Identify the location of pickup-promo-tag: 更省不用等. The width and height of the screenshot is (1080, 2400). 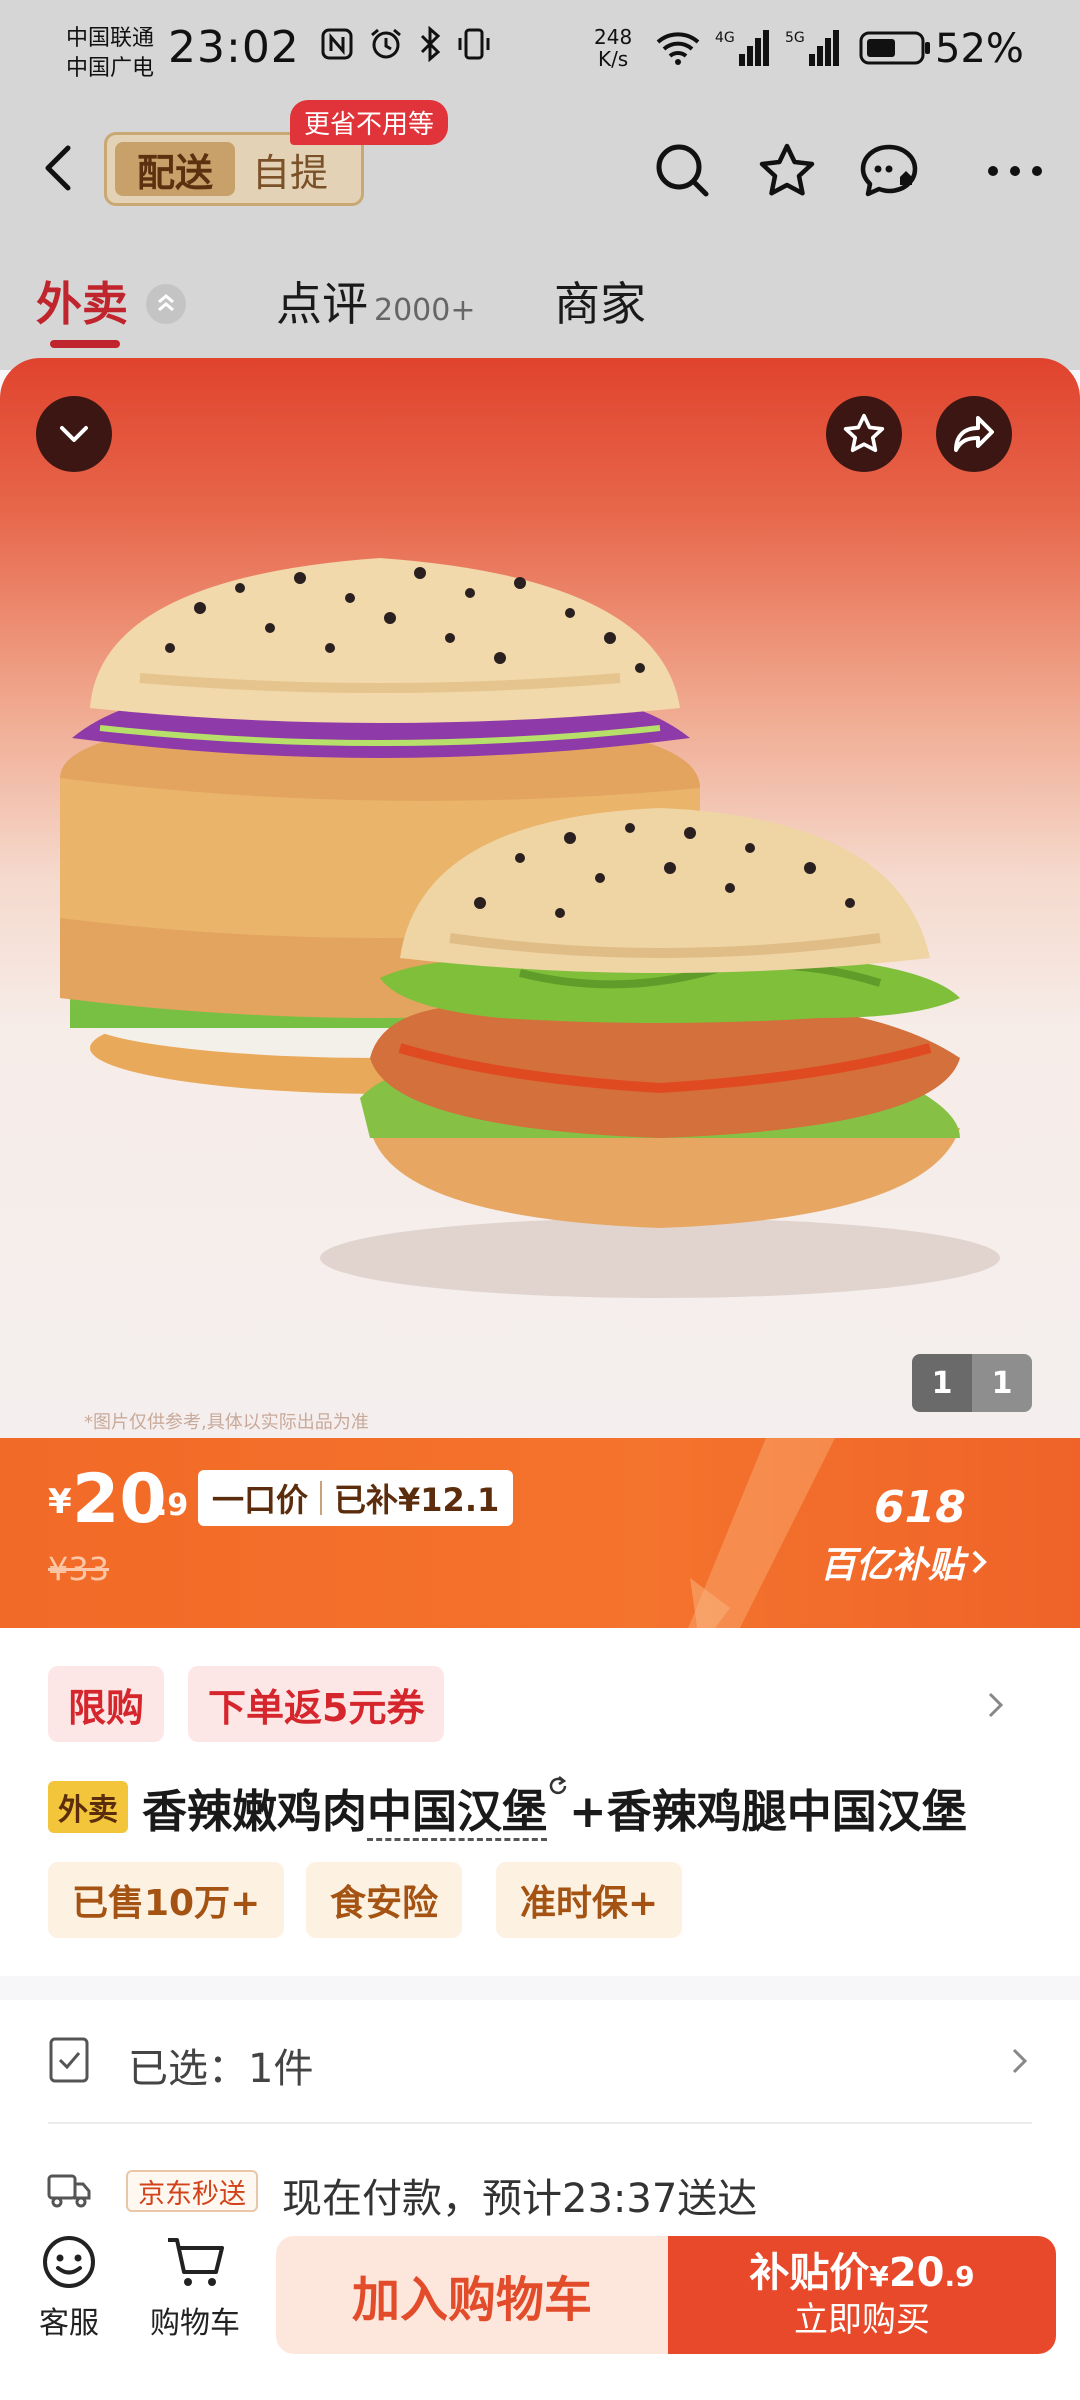
(369, 122).